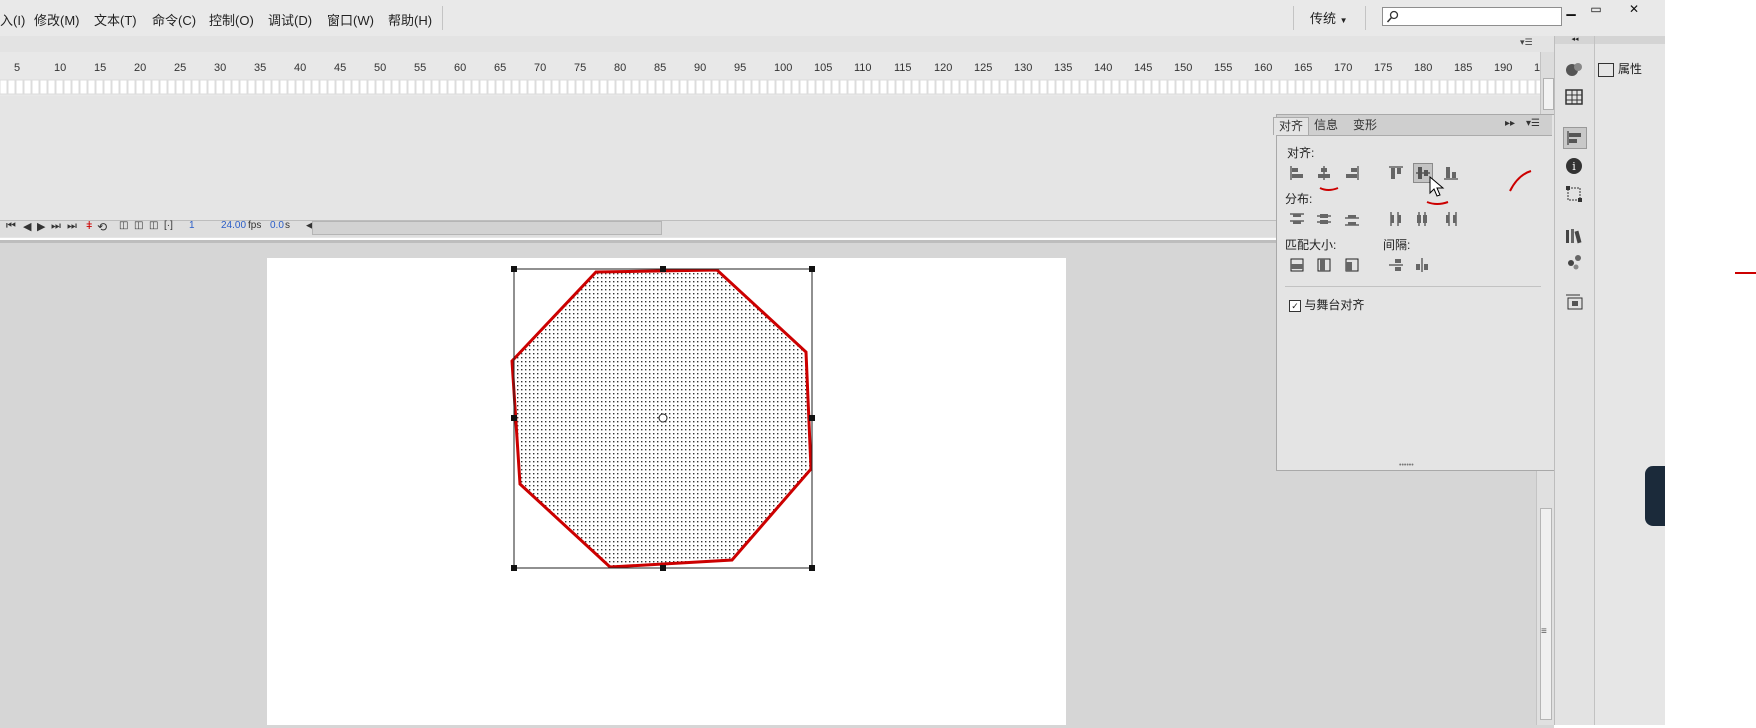 This screenshot has height=728, width=1756. I want to click on desktop-background, so click(1710, 362).